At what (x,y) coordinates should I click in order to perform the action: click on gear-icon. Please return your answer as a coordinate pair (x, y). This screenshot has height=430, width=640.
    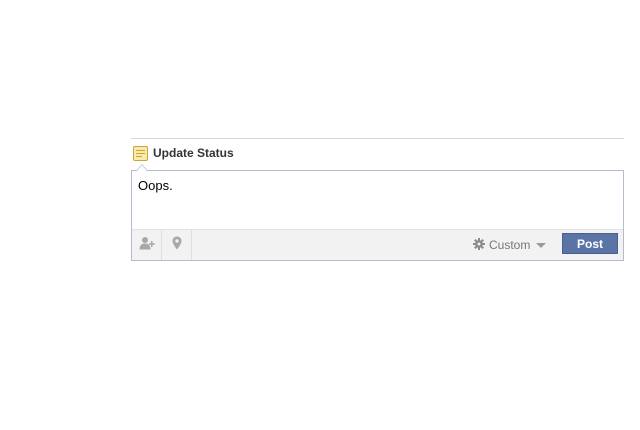
    Looking at the image, I should click on (479, 245).